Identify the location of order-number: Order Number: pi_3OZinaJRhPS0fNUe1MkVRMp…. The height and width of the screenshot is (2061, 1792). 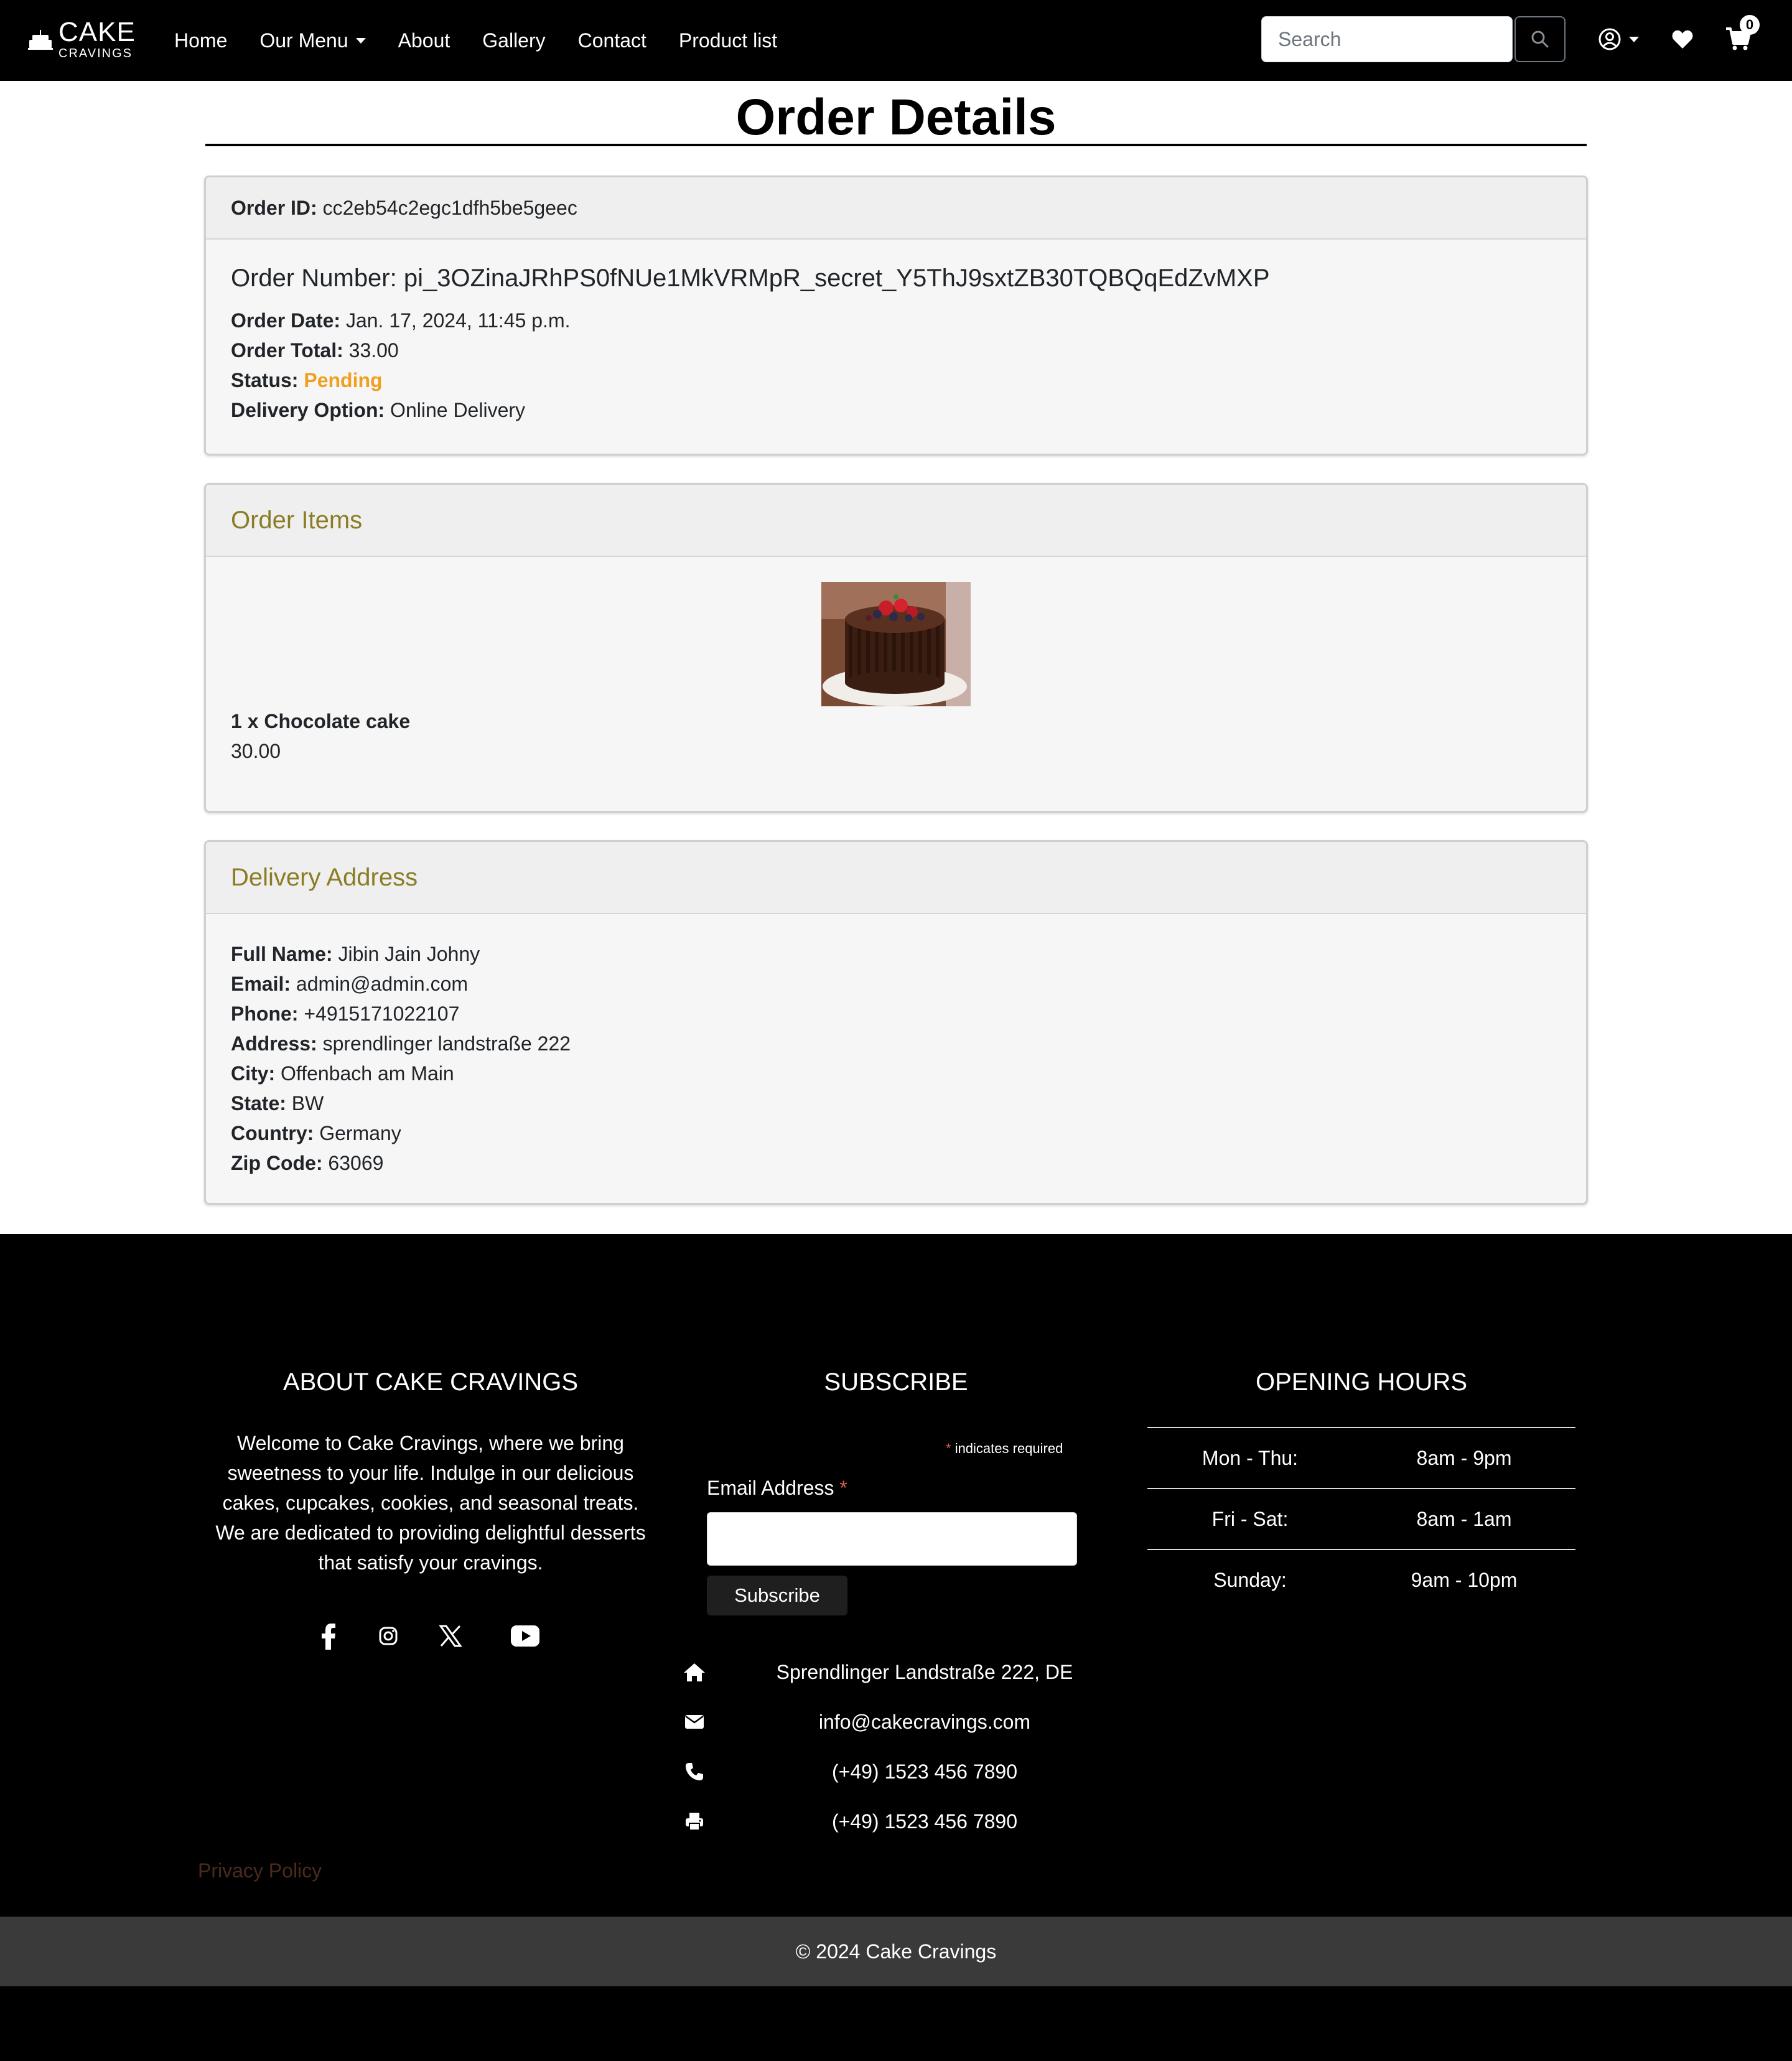
(896, 278).